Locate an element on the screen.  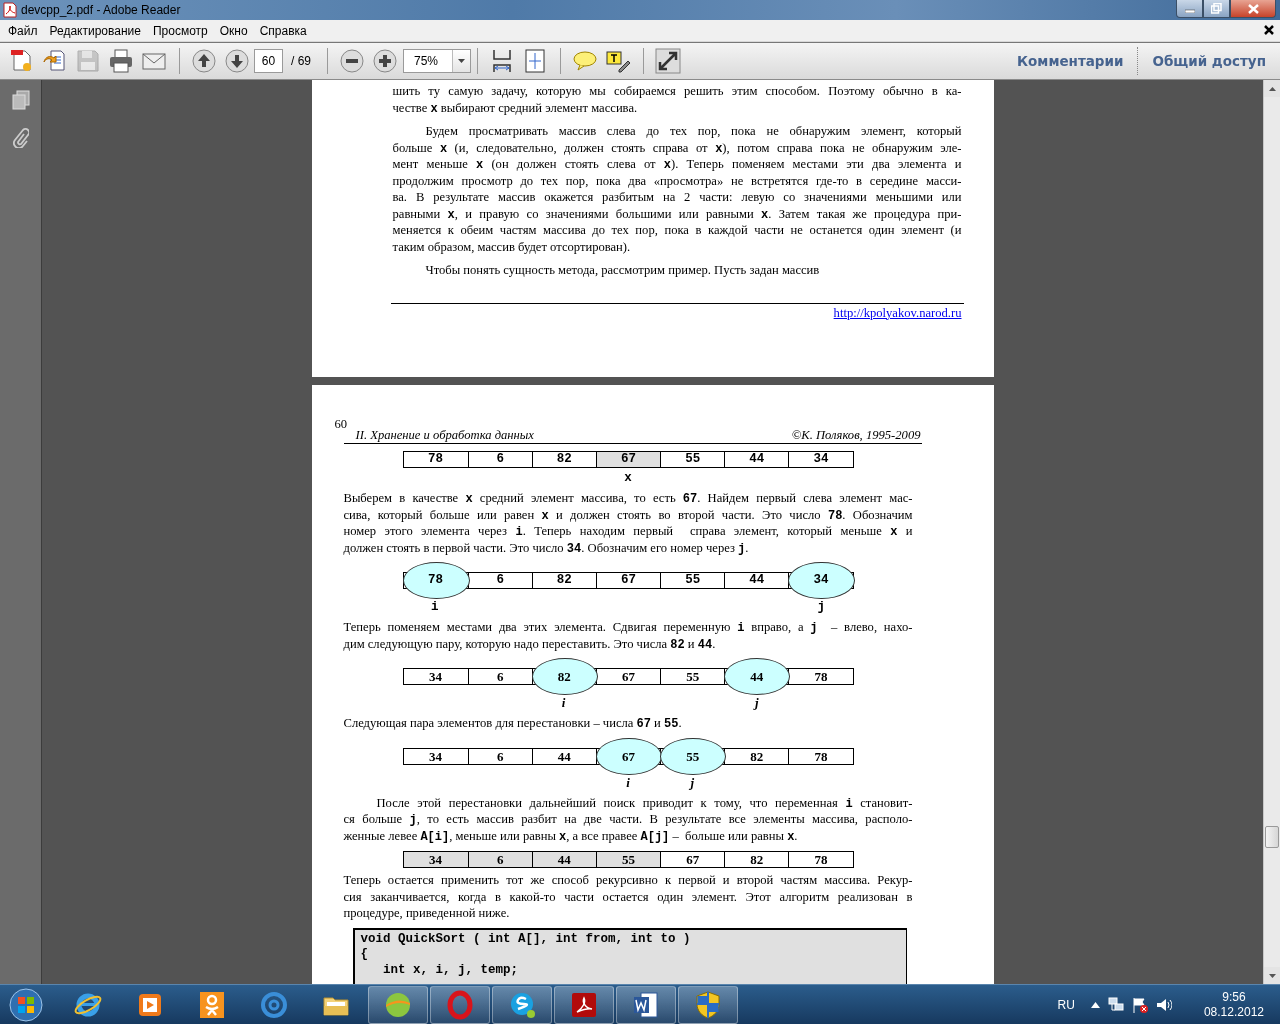
ring-icon is located at coordinates (274, 1004).